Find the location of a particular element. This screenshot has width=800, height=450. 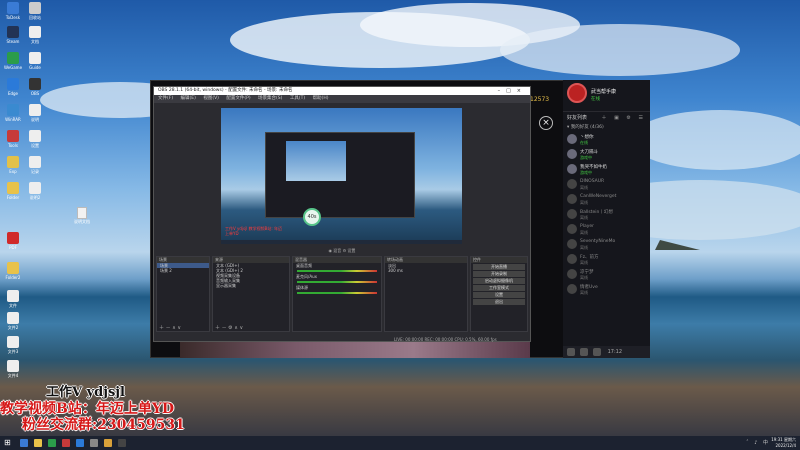

user-status: 在线 is located at coordinates (595, 99).